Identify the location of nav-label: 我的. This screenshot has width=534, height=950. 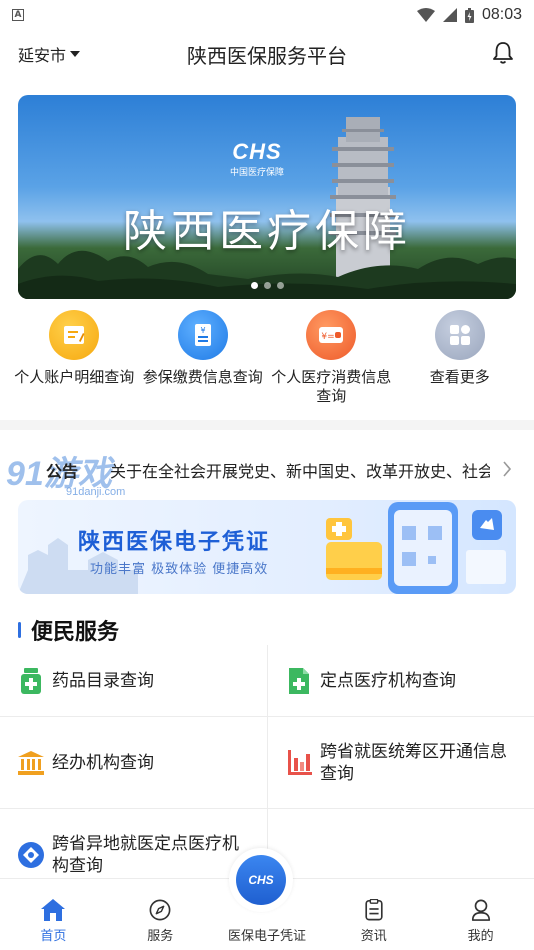
(480, 936).